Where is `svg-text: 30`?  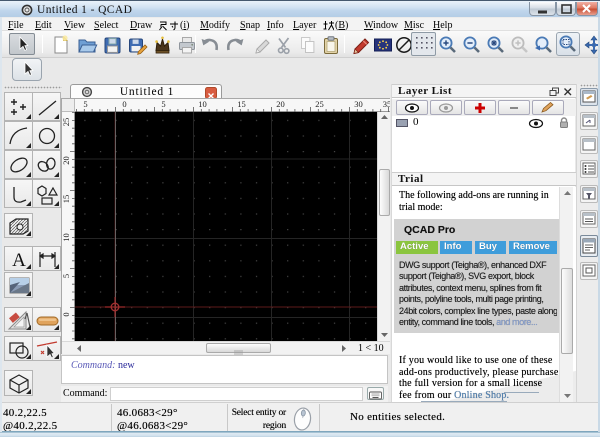
svg-text: 30 is located at coordinates (358, 104).